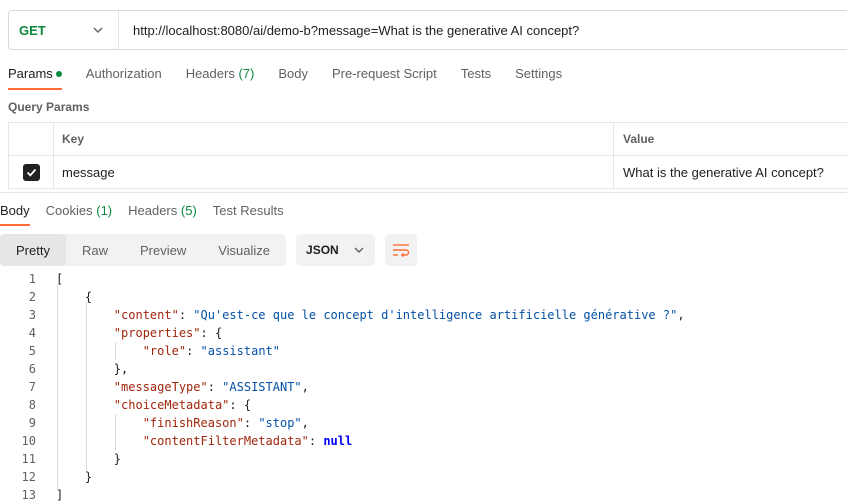 The height and width of the screenshot is (504, 847). Describe the element at coordinates (32, 315) in the screenshot. I see `line-number: 3` at that location.